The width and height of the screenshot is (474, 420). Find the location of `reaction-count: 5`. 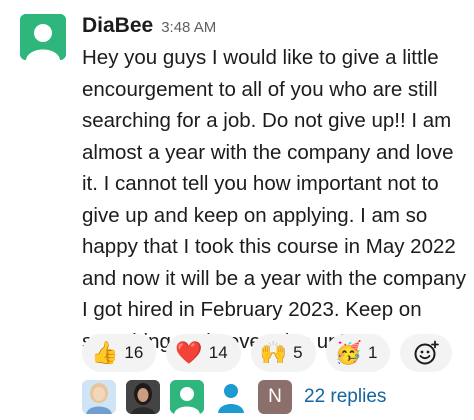

reaction-count: 5 is located at coordinates (298, 352).